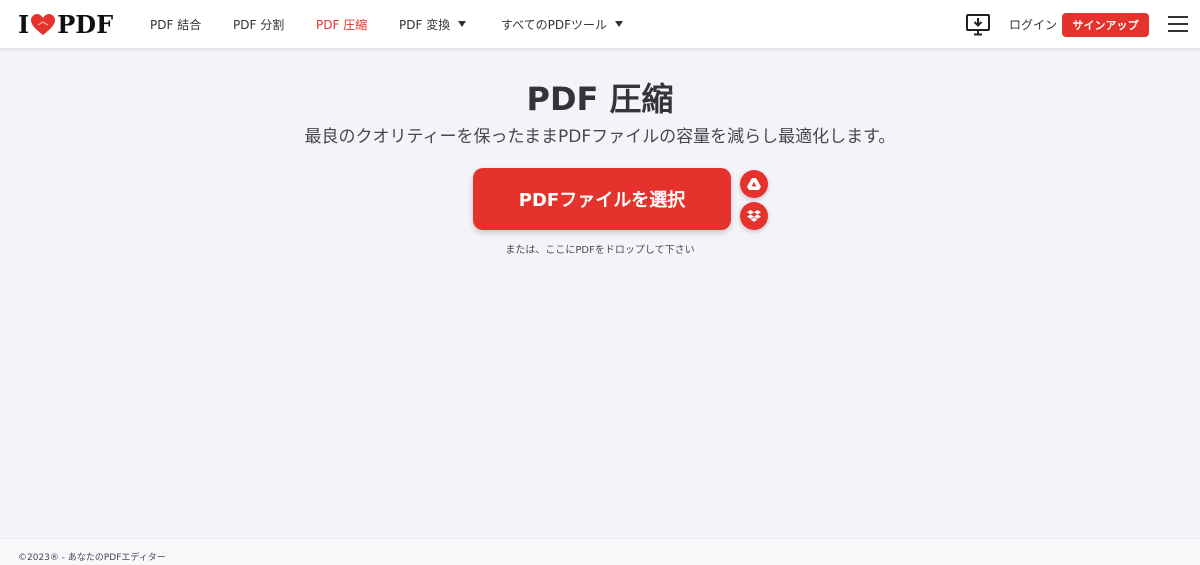 The width and height of the screenshot is (1200, 565). I want to click on nav-all-tools: すべてのPDFツール, so click(562, 24).